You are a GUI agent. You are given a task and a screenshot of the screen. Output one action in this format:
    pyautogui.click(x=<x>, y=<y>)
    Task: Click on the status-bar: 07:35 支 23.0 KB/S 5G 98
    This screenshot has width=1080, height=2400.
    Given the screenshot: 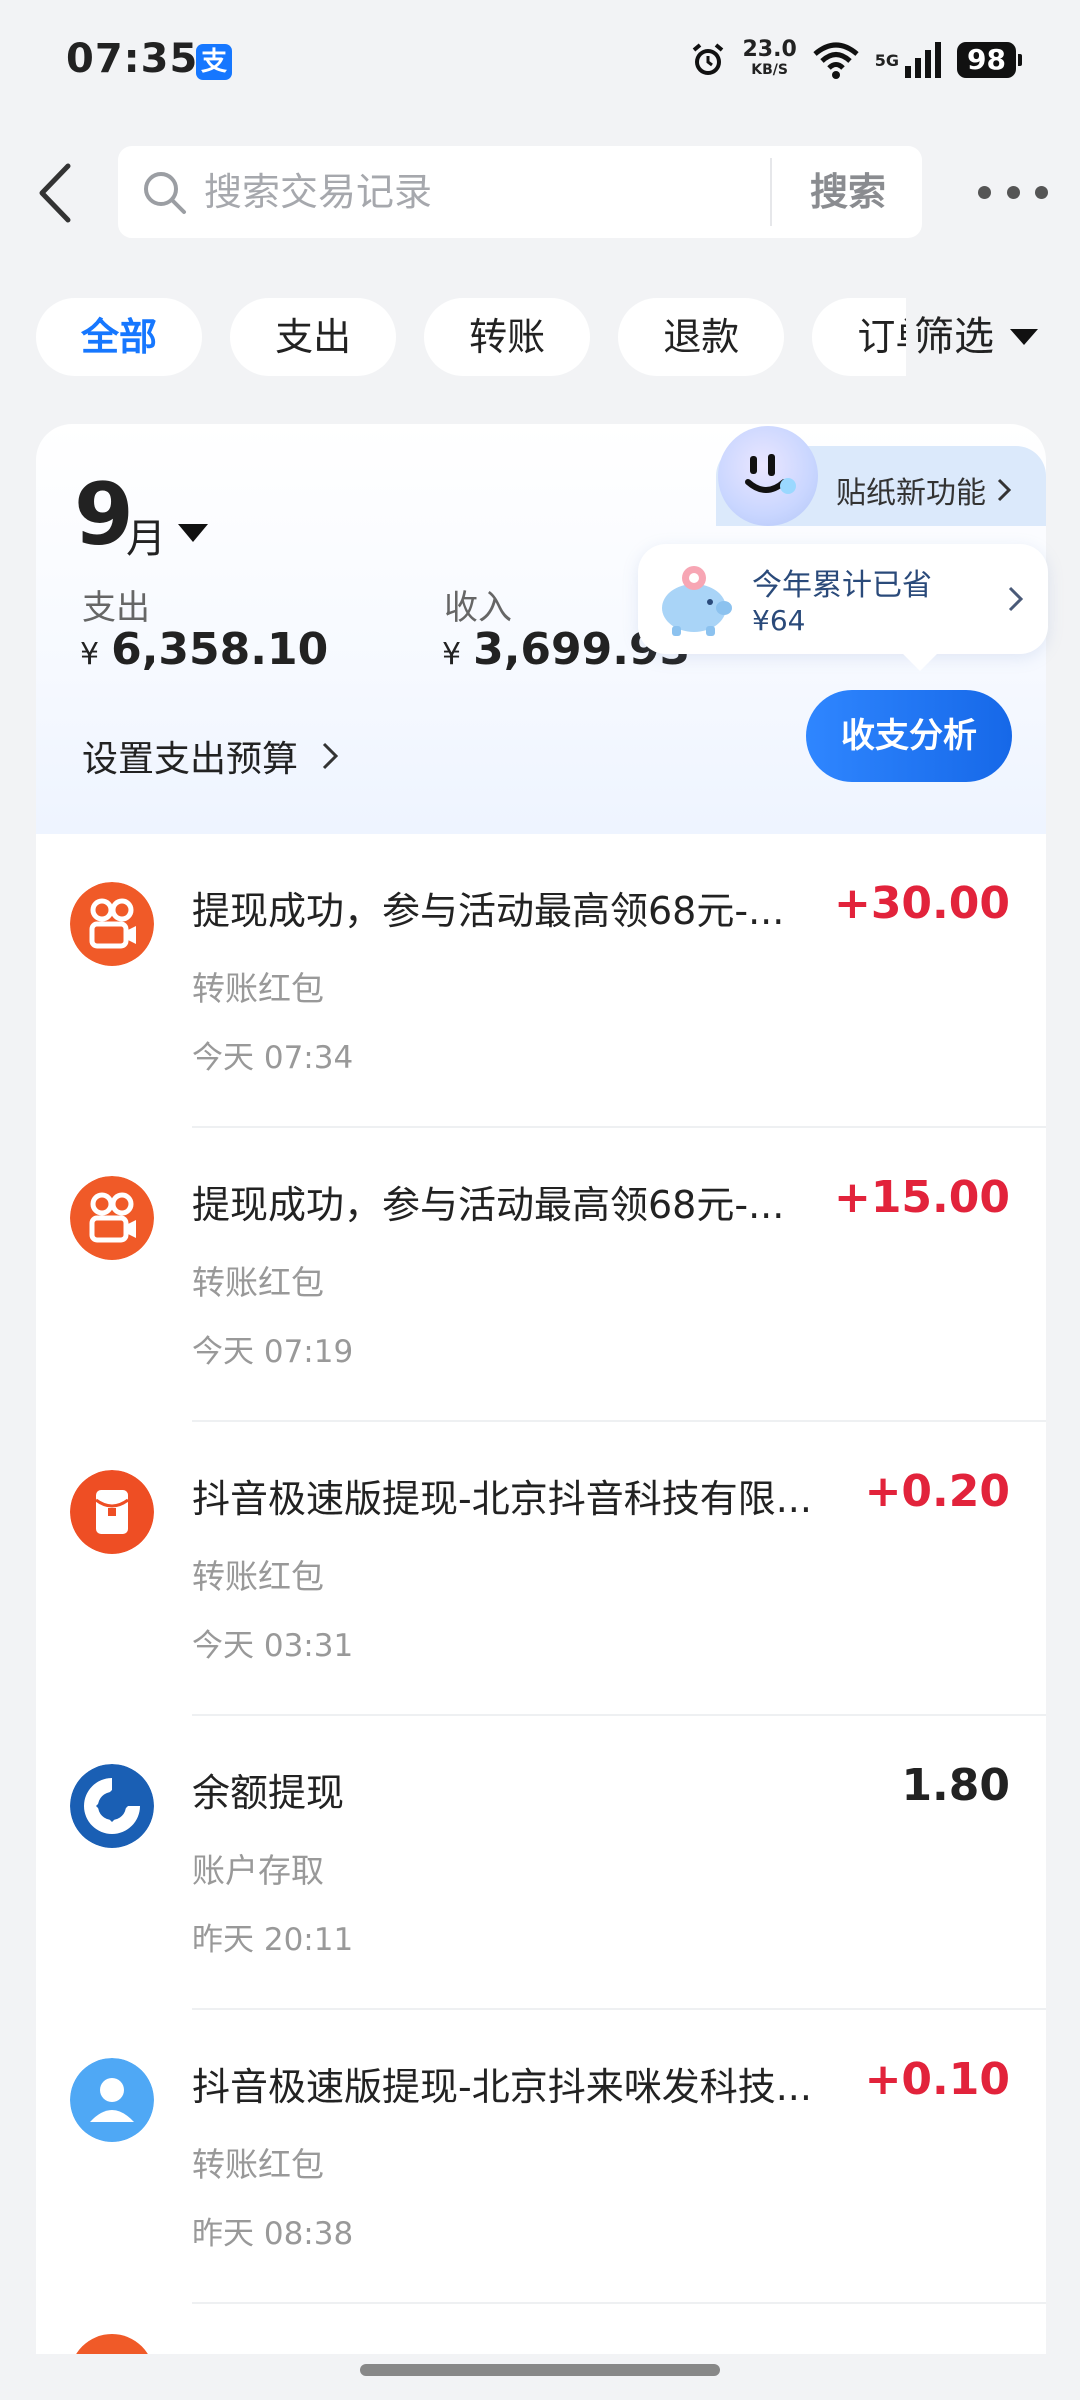 What is the action you would take?
    pyautogui.click(x=540, y=60)
    